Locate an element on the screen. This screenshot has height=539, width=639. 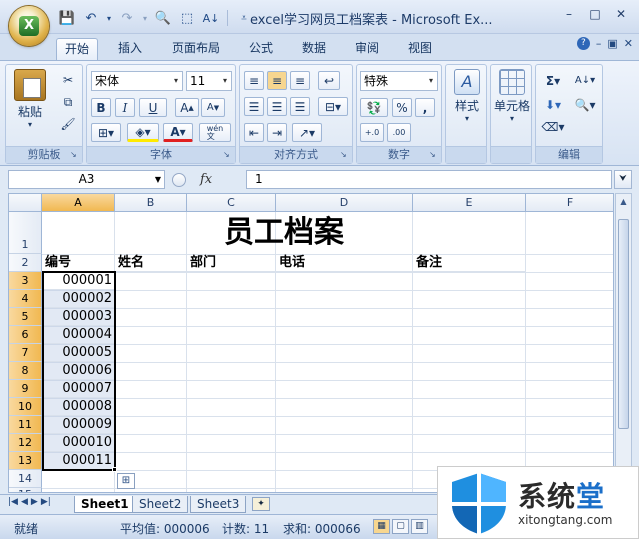
row-header-6: 6 is located at coordinates (25, 335).